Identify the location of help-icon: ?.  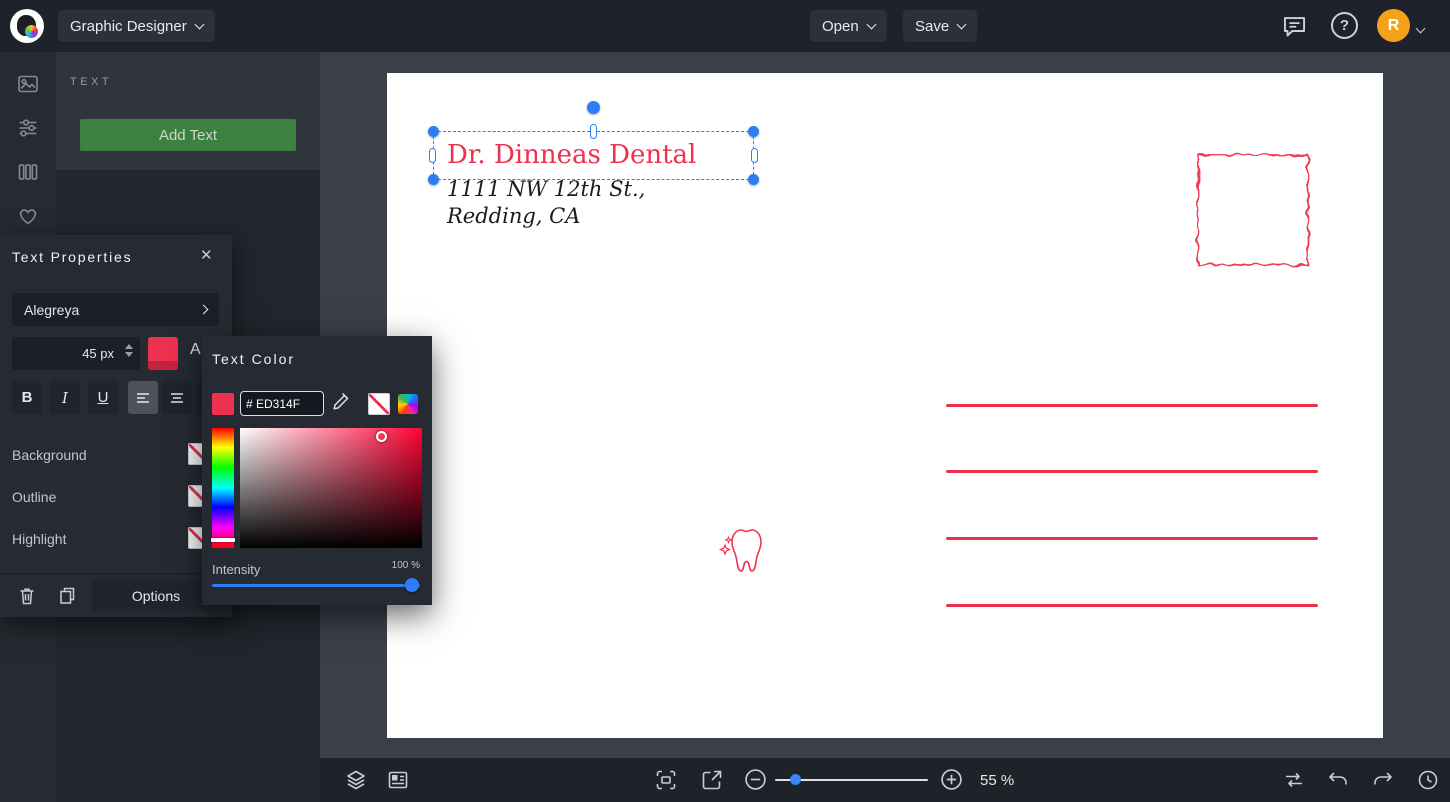
(1344, 25).